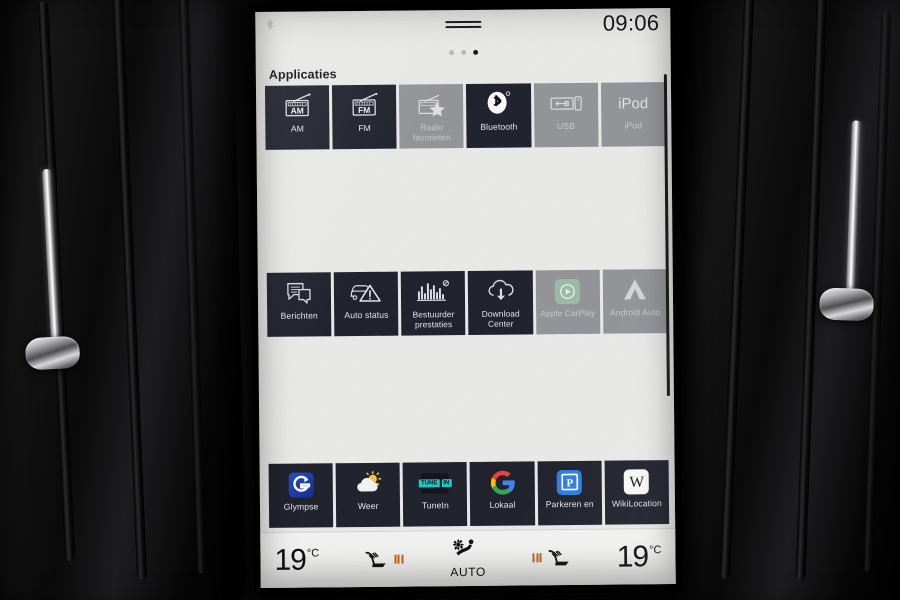 The height and width of the screenshot is (600, 900). I want to click on tile-bluetooth: Bluetooth, so click(499, 115).